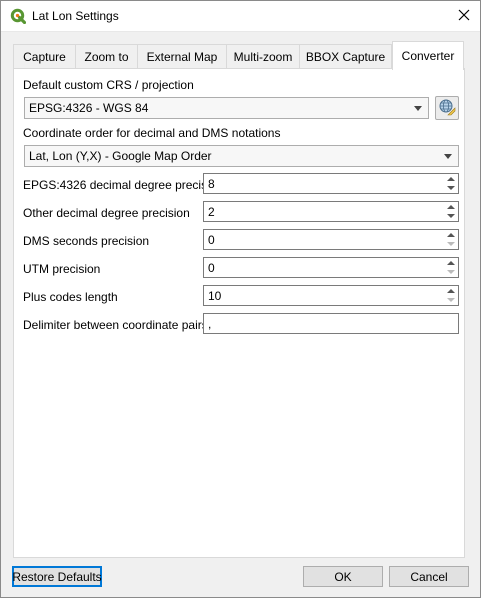 The image size is (481, 598). What do you see at coordinates (429, 576) in the screenshot?
I see `cancel-button: Cancel` at bounding box center [429, 576].